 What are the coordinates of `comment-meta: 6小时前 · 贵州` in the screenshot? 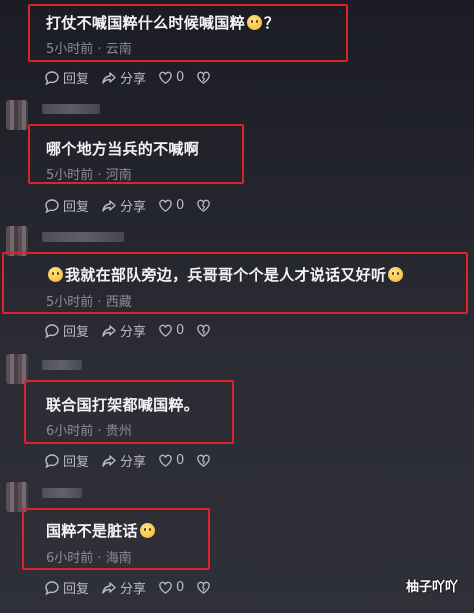 It's located at (89, 431).